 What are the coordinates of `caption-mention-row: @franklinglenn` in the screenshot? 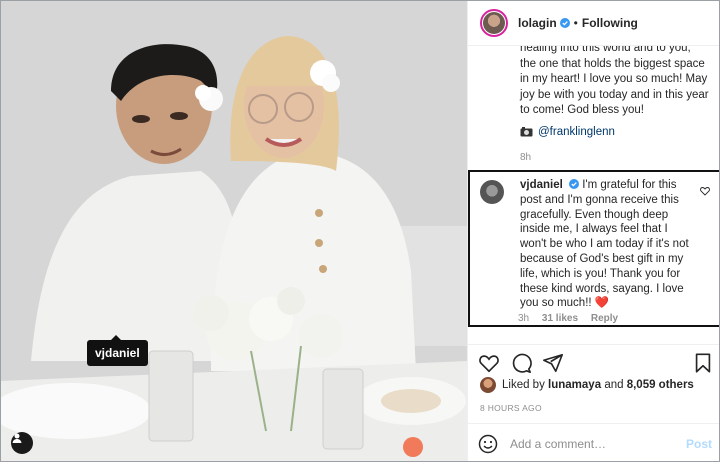 It's located at (567, 132).